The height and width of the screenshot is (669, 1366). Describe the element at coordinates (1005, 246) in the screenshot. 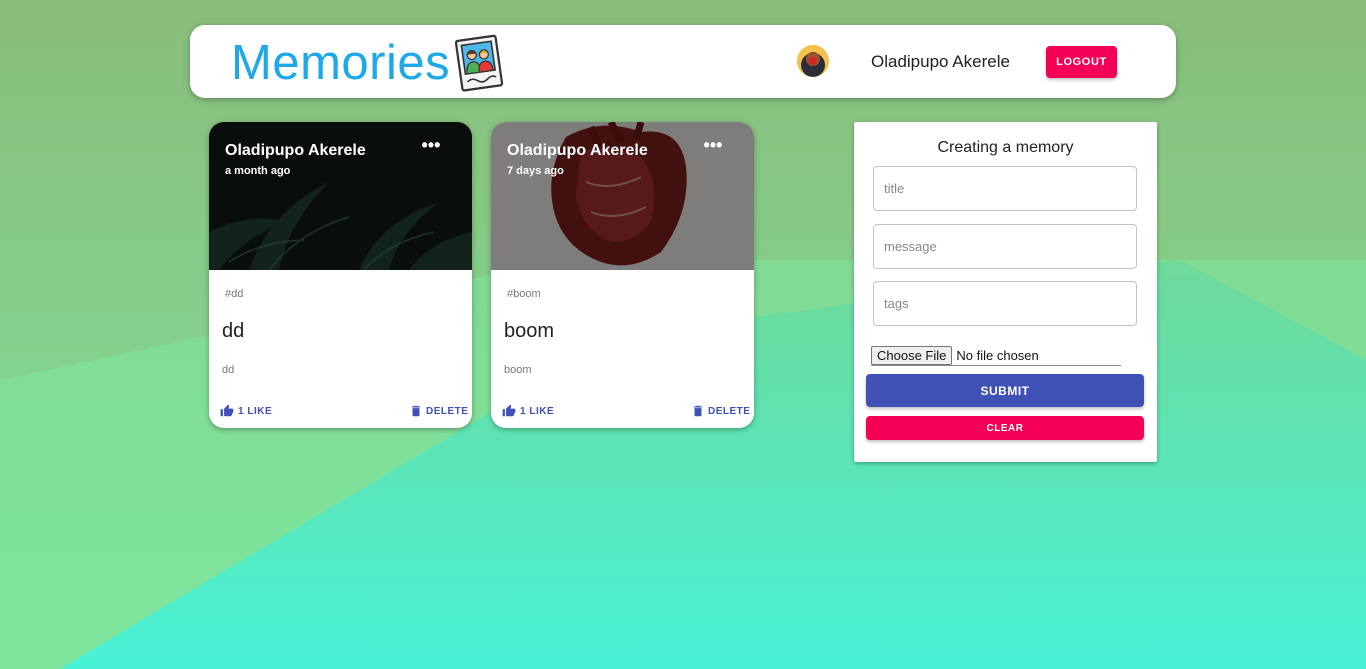

I see `message-input` at that location.